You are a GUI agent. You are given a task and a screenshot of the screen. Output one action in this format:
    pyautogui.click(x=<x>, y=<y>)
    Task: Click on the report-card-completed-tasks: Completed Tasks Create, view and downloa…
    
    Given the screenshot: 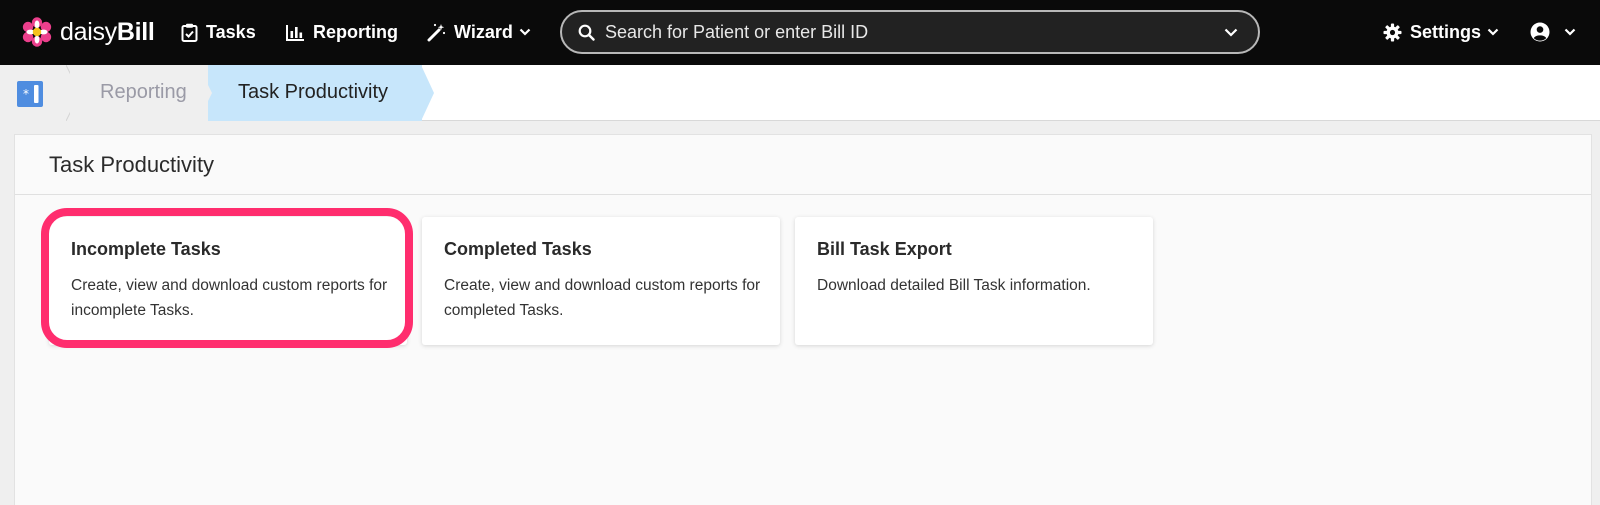 What is the action you would take?
    pyautogui.click(x=601, y=281)
    